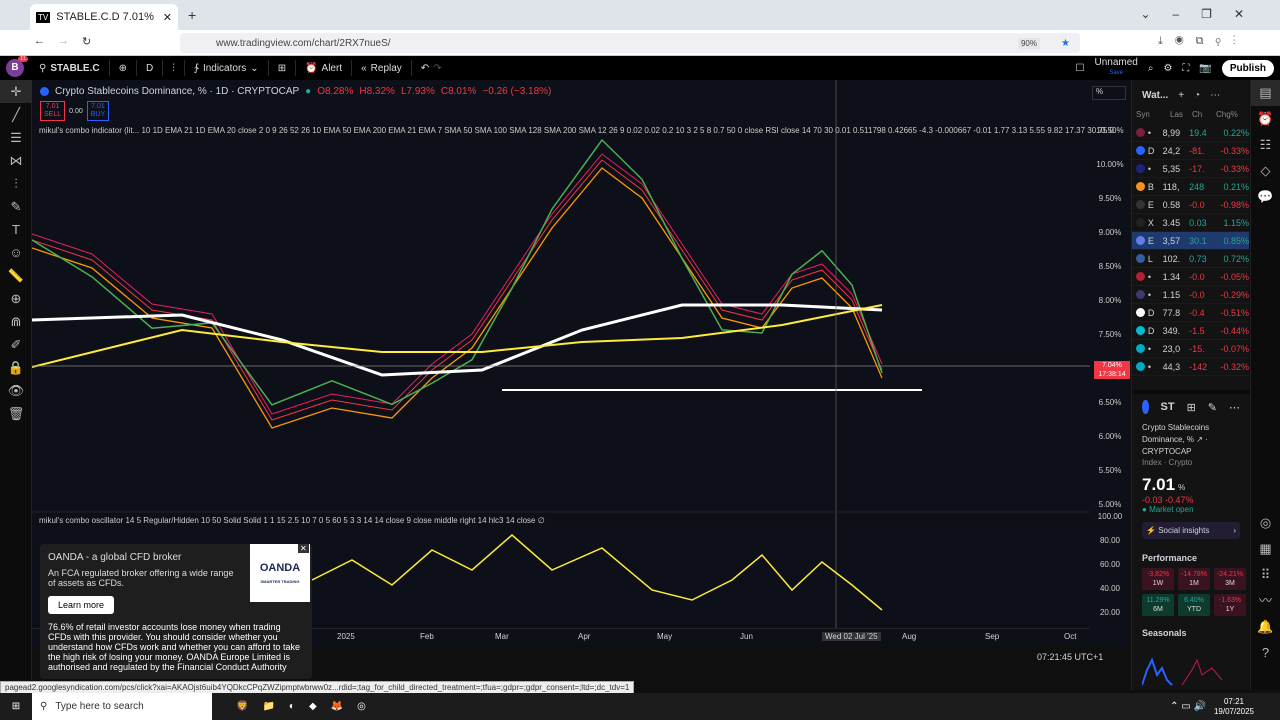  Describe the element at coordinates (1265, 575) in the screenshot. I see `apps-icon: ⠿` at that location.